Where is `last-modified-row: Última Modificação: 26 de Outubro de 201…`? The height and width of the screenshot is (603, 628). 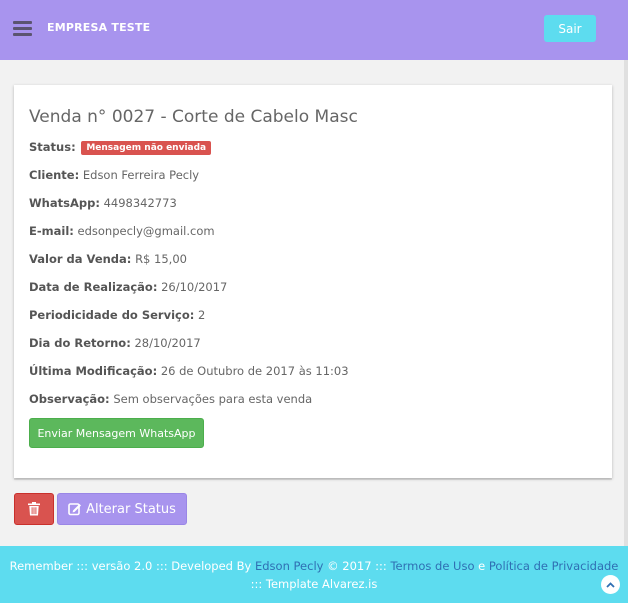 last-modified-row: Última Modificação: 26 de Outubro de 201… is located at coordinates (189, 371).